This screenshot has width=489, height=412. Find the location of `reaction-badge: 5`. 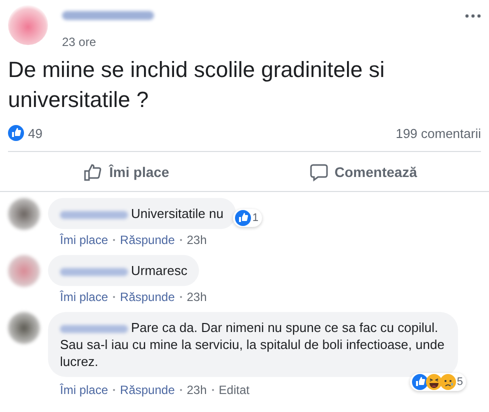

reaction-badge: 5 is located at coordinates (438, 382).